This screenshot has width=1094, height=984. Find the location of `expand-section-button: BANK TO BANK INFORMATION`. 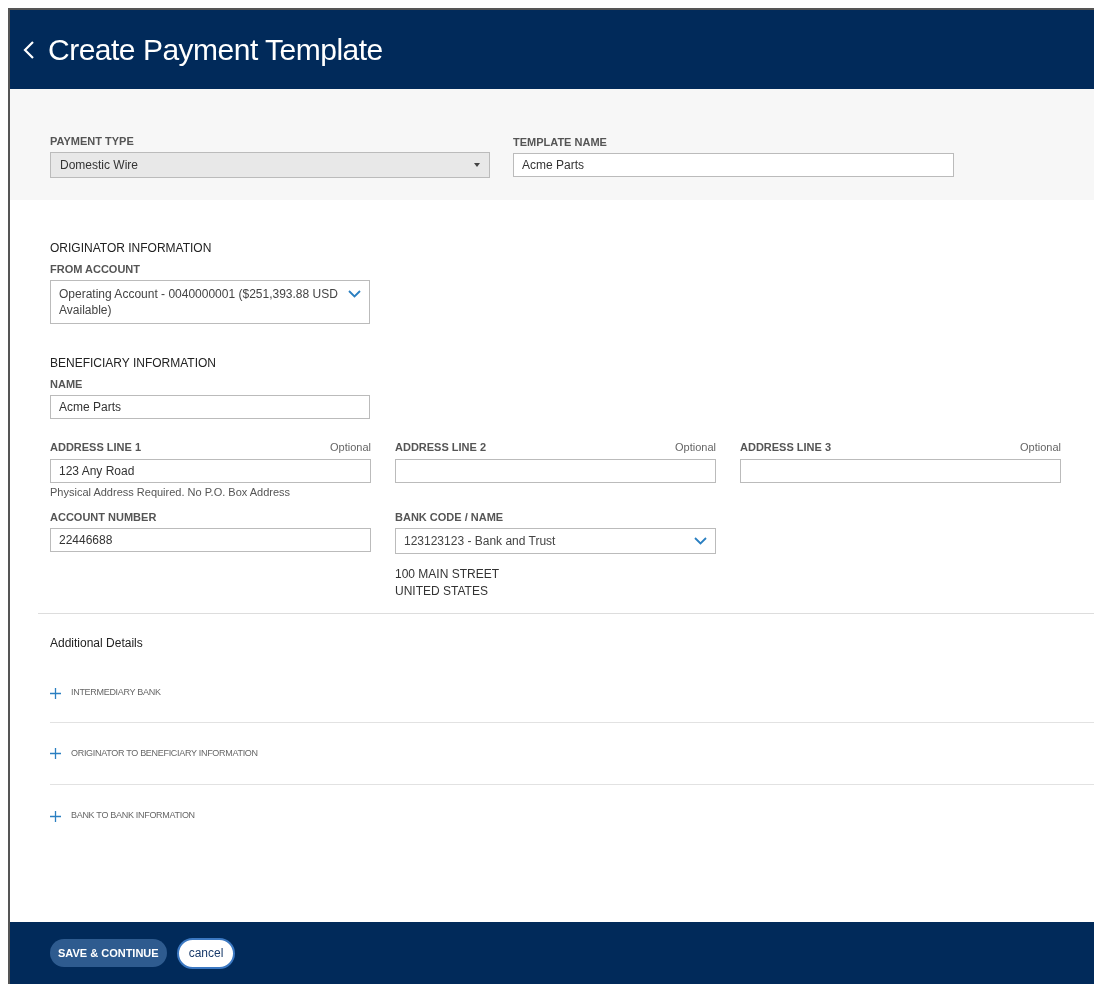

expand-section-button: BANK TO BANK INFORMATION is located at coordinates (122, 816).